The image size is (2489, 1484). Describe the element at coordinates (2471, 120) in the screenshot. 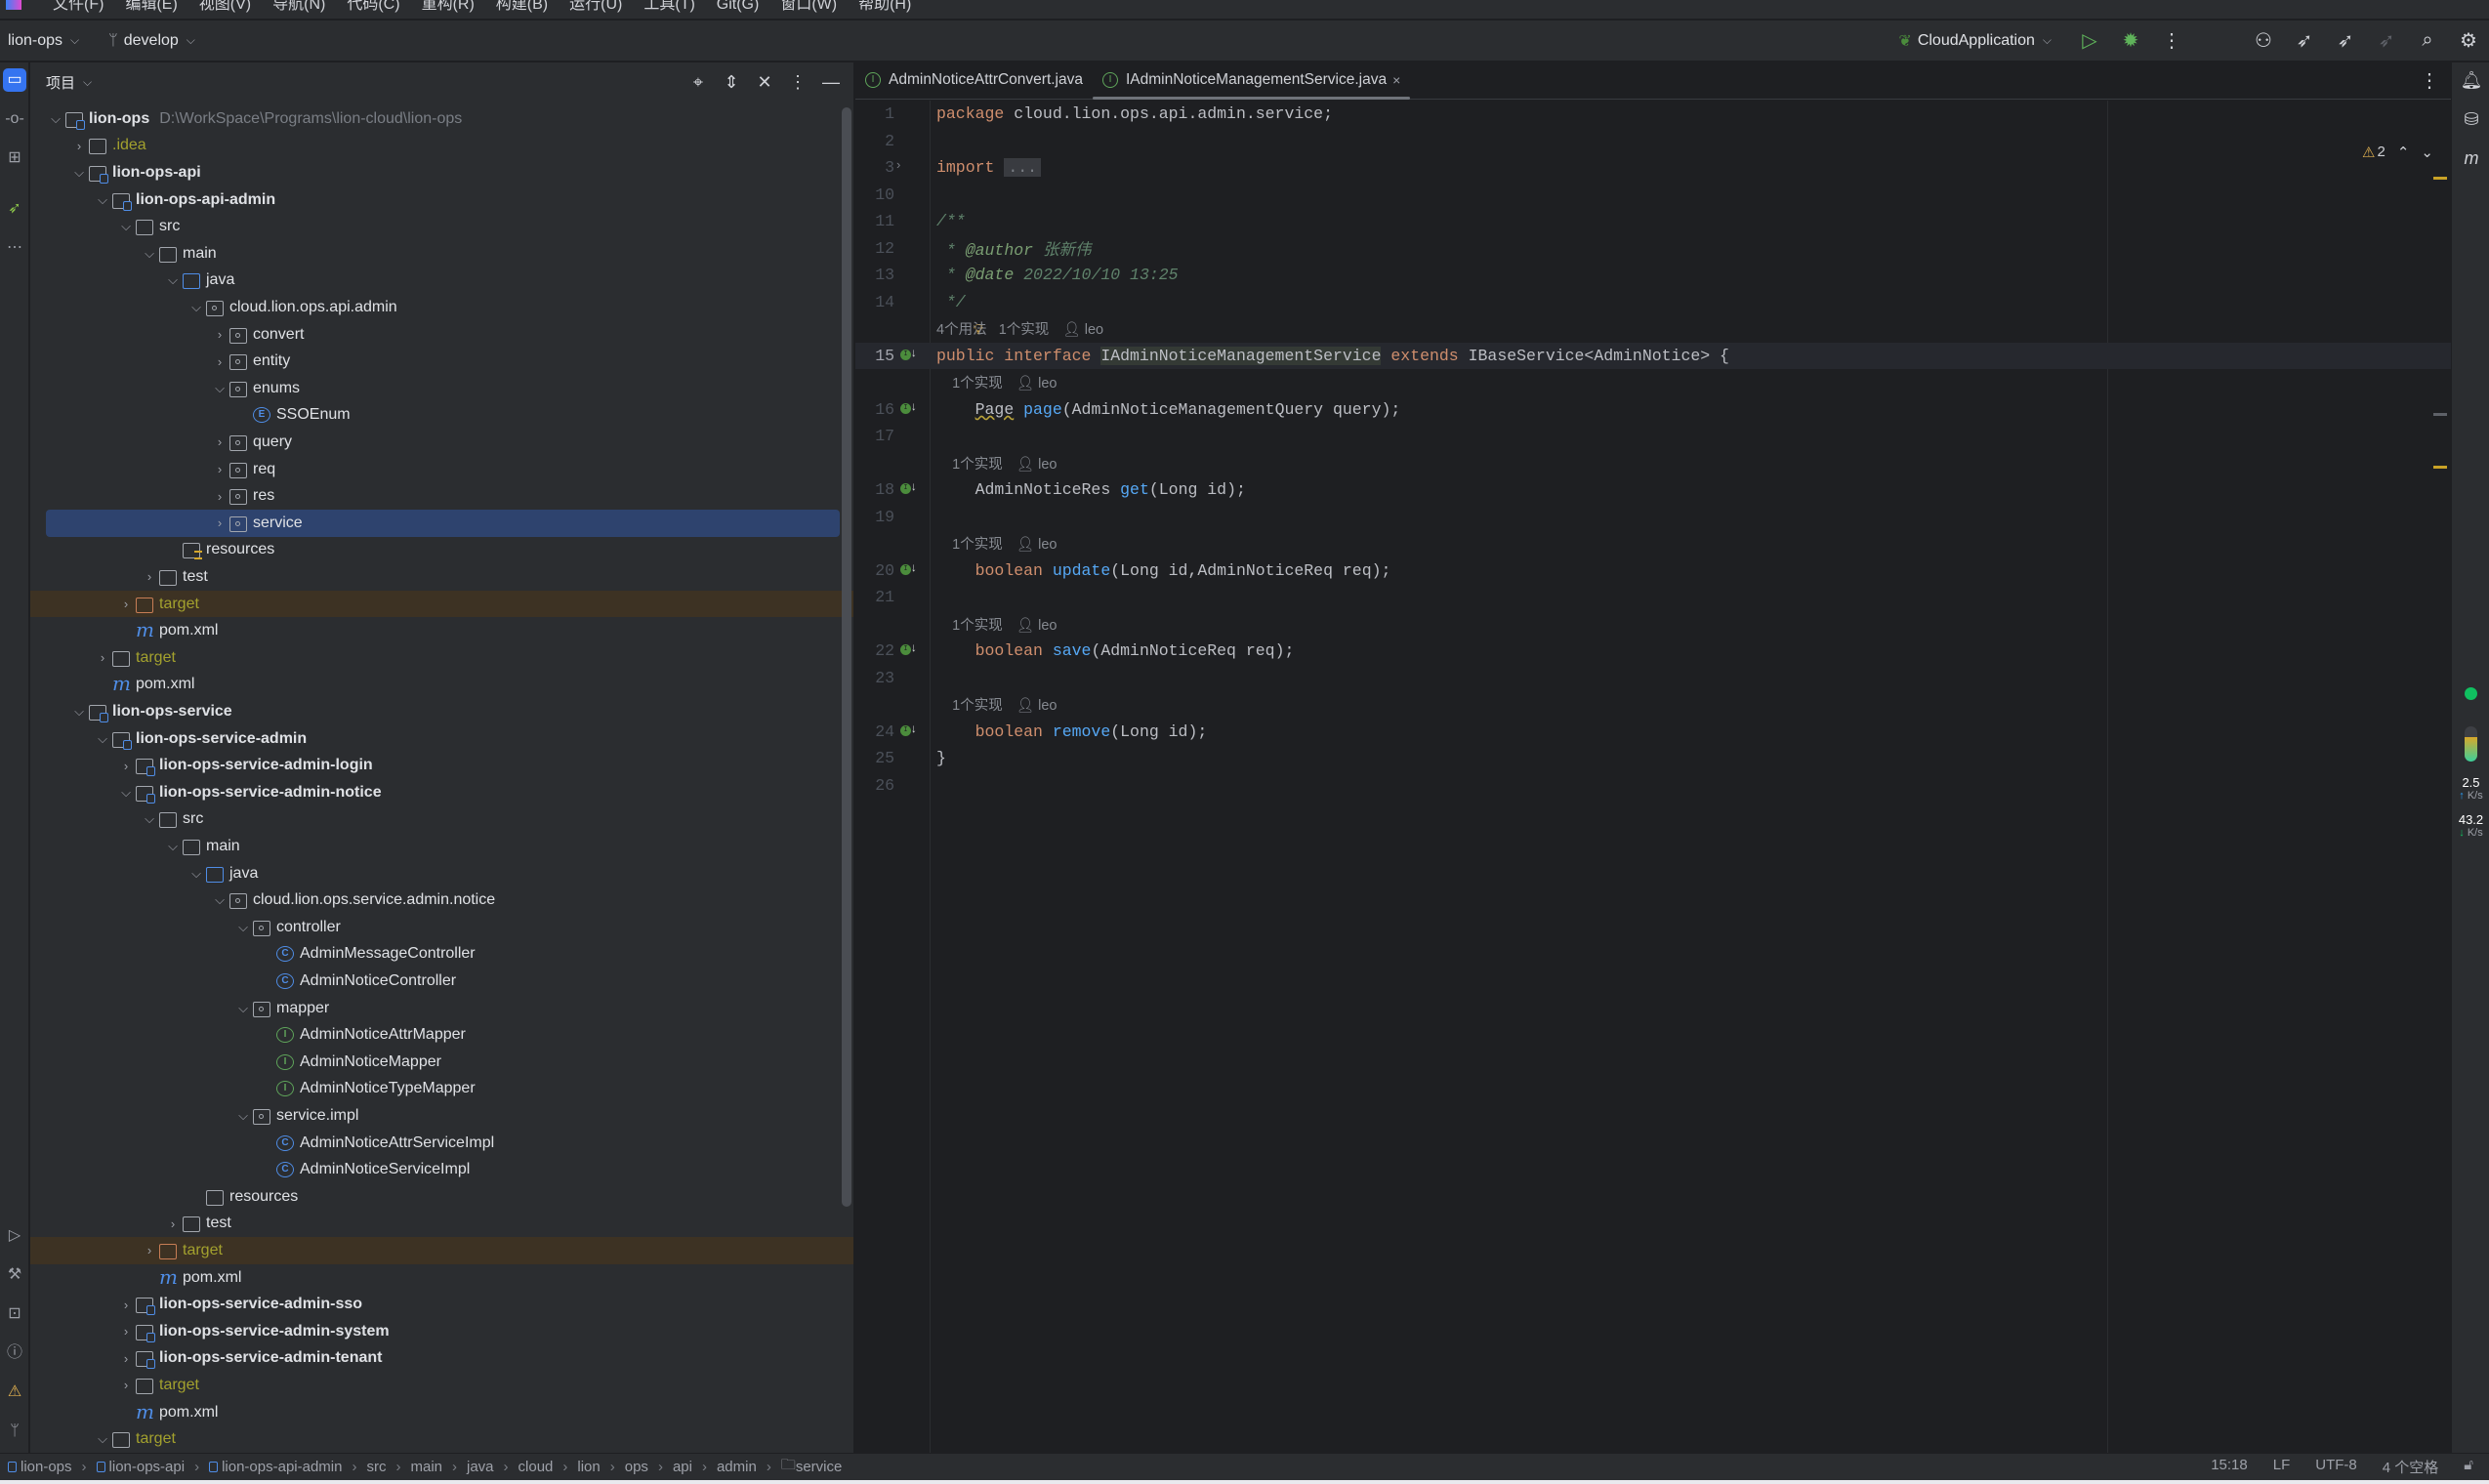

I see `database-icon: ⛁` at that location.